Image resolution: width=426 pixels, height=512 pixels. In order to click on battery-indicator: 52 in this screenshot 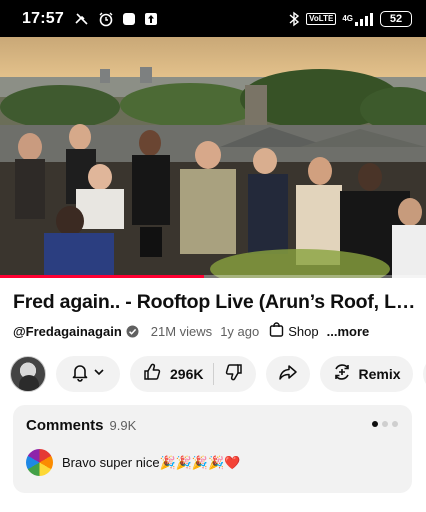, I will do `click(396, 18)`.